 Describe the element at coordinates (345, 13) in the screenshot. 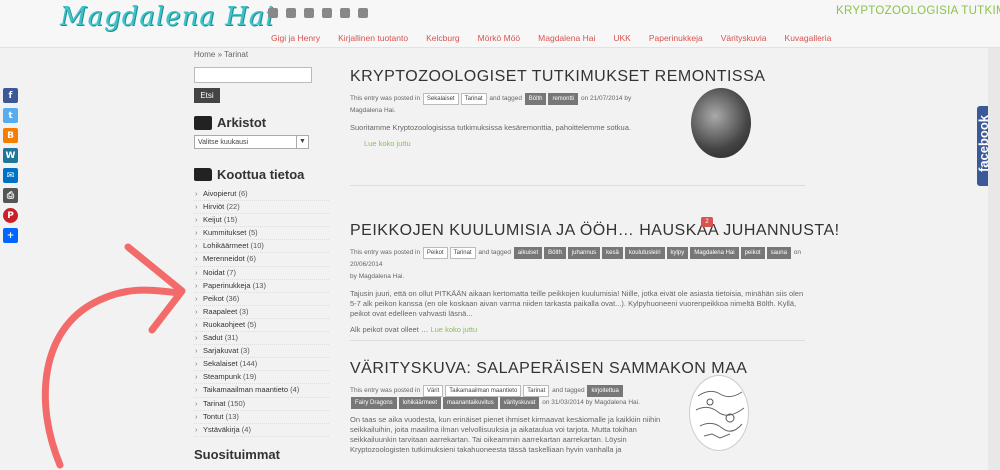

I see `pinterest-icon` at that location.